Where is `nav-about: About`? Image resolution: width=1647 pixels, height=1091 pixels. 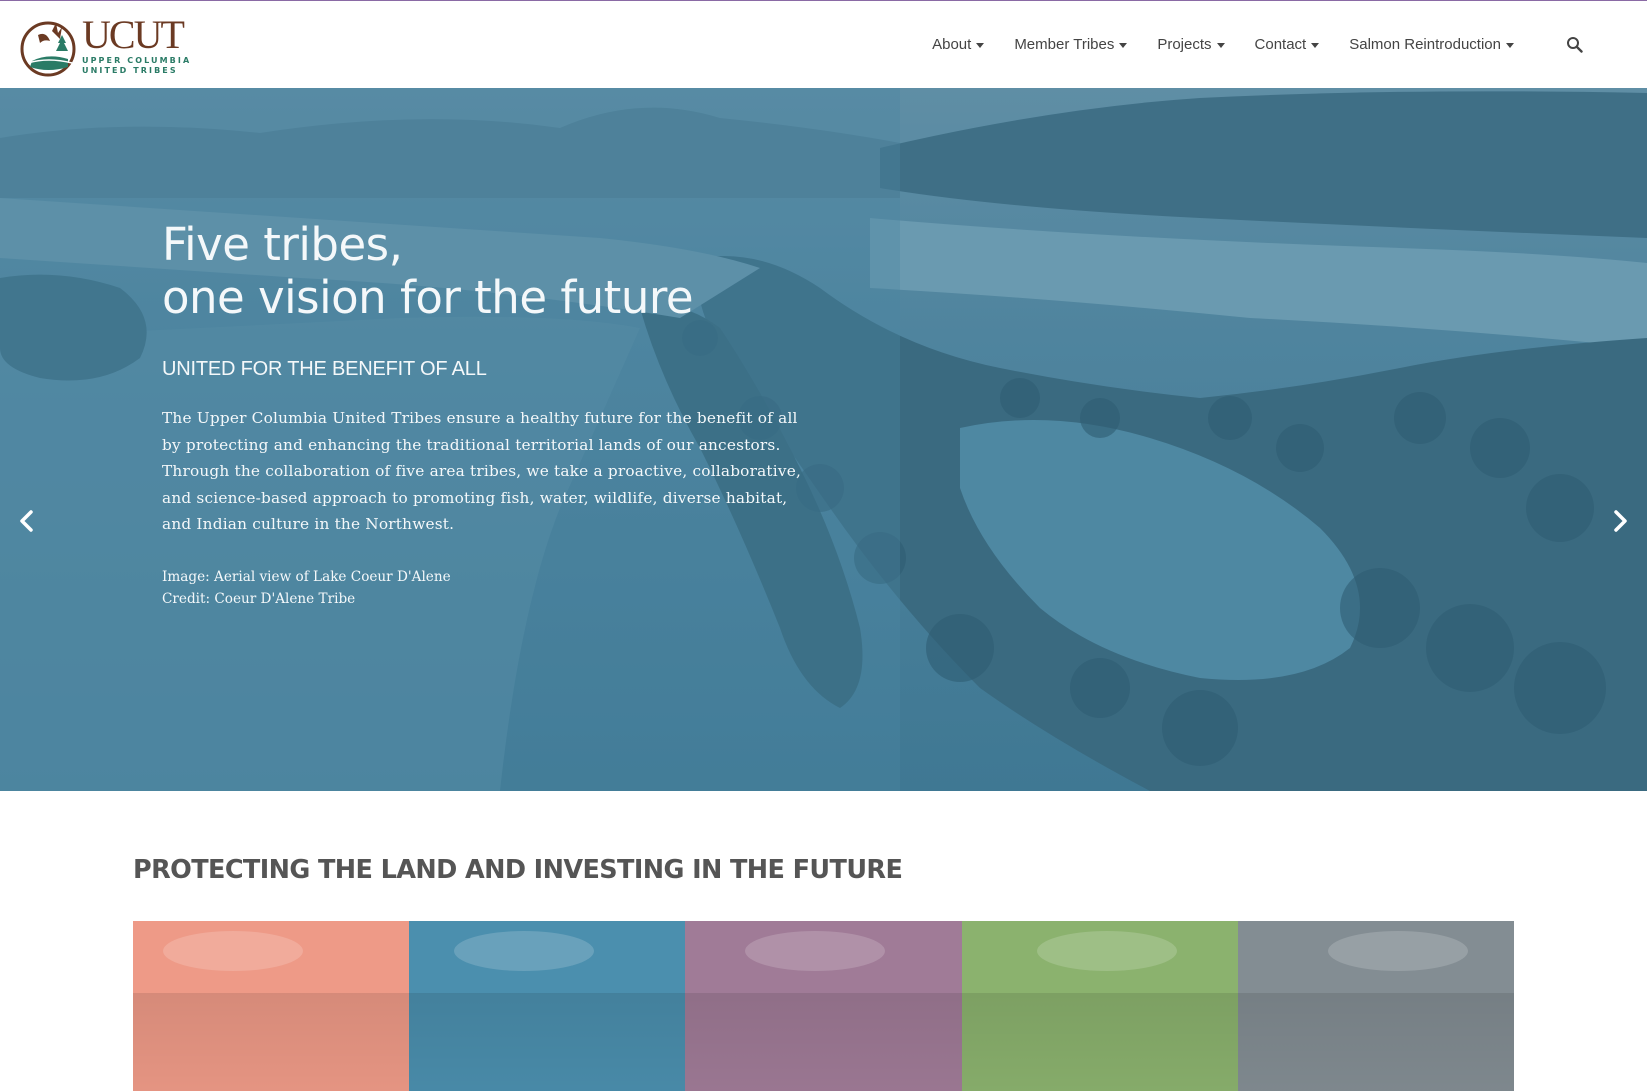
nav-about: About is located at coordinates (958, 44).